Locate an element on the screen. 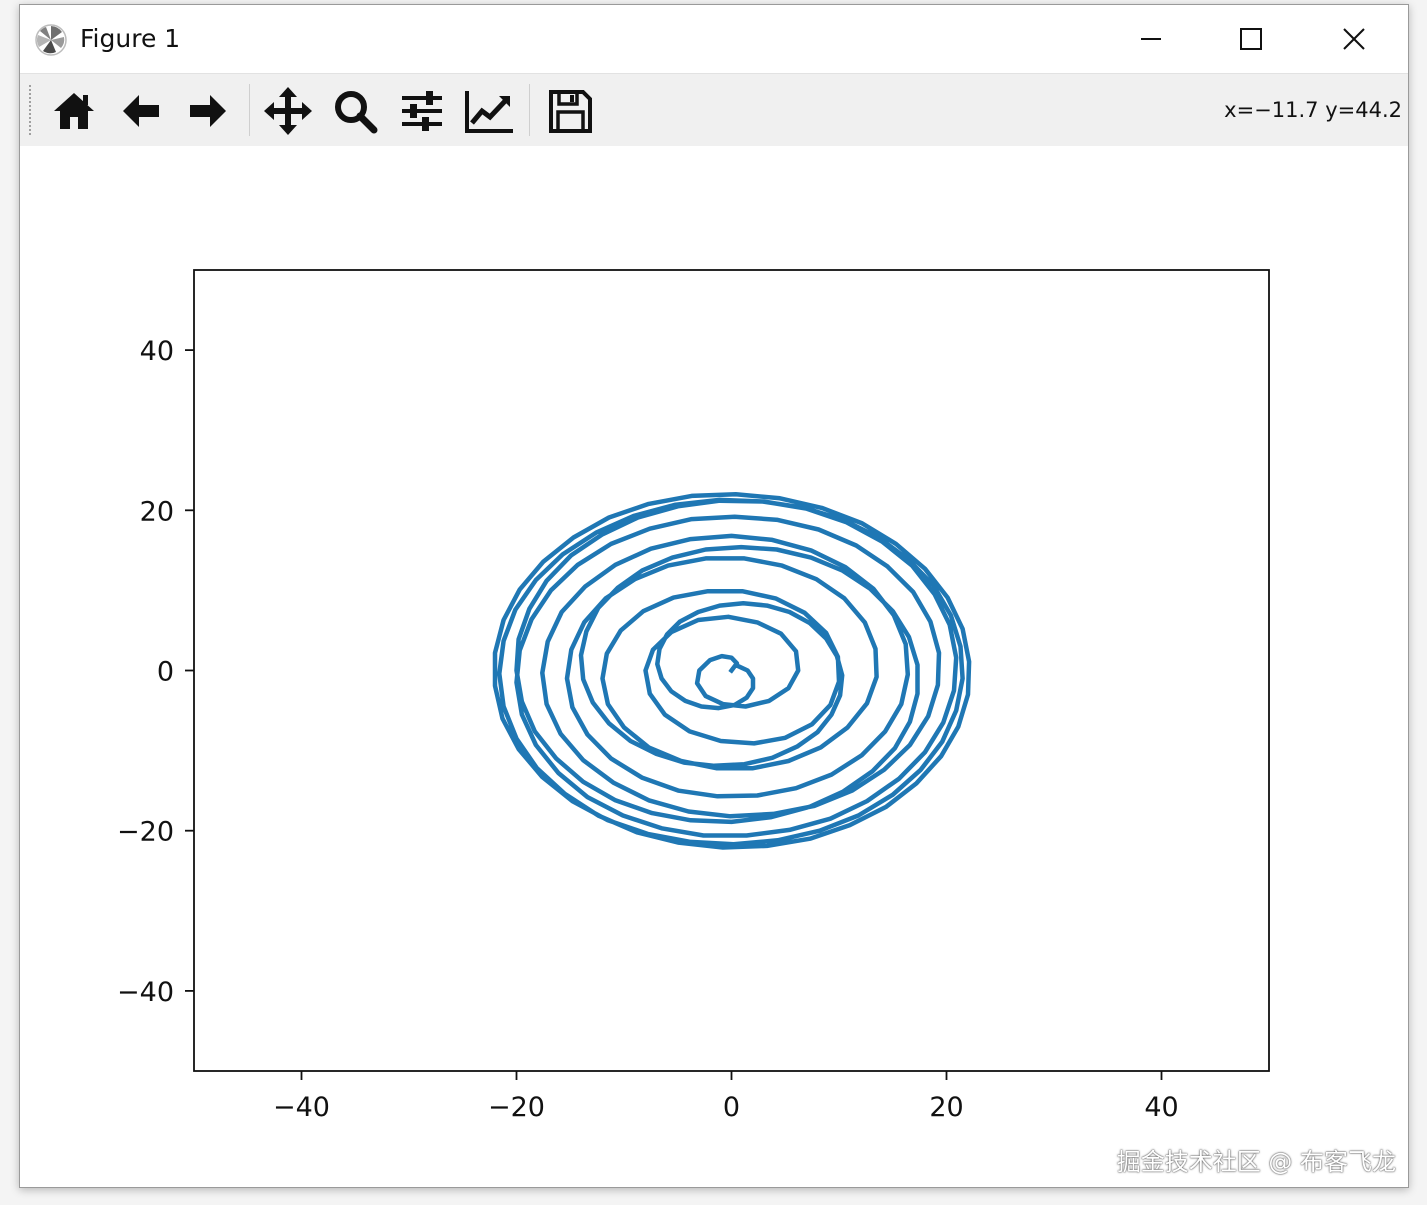  x-tick-label: 40 is located at coordinates (1161, 1107).